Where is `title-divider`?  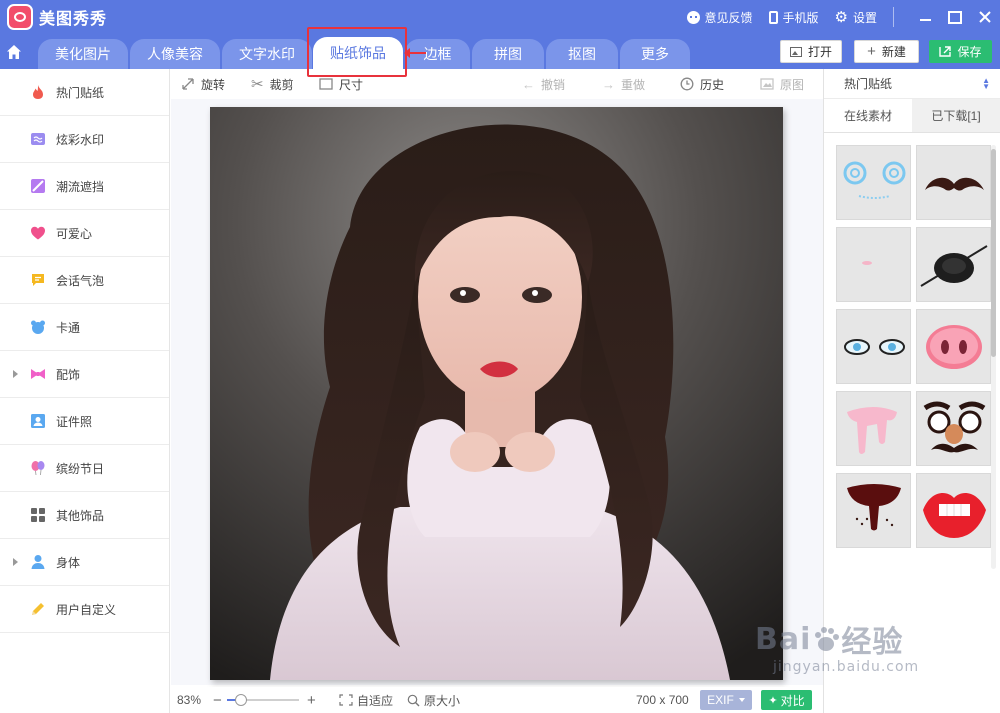 title-divider is located at coordinates (893, 17).